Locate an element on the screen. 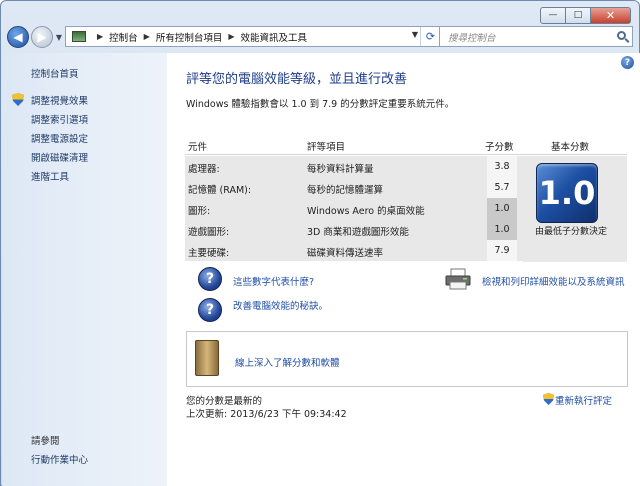 The height and width of the screenshot is (486, 640). forward-arrow-icon: ▶ is located at coordinates (42, 37).